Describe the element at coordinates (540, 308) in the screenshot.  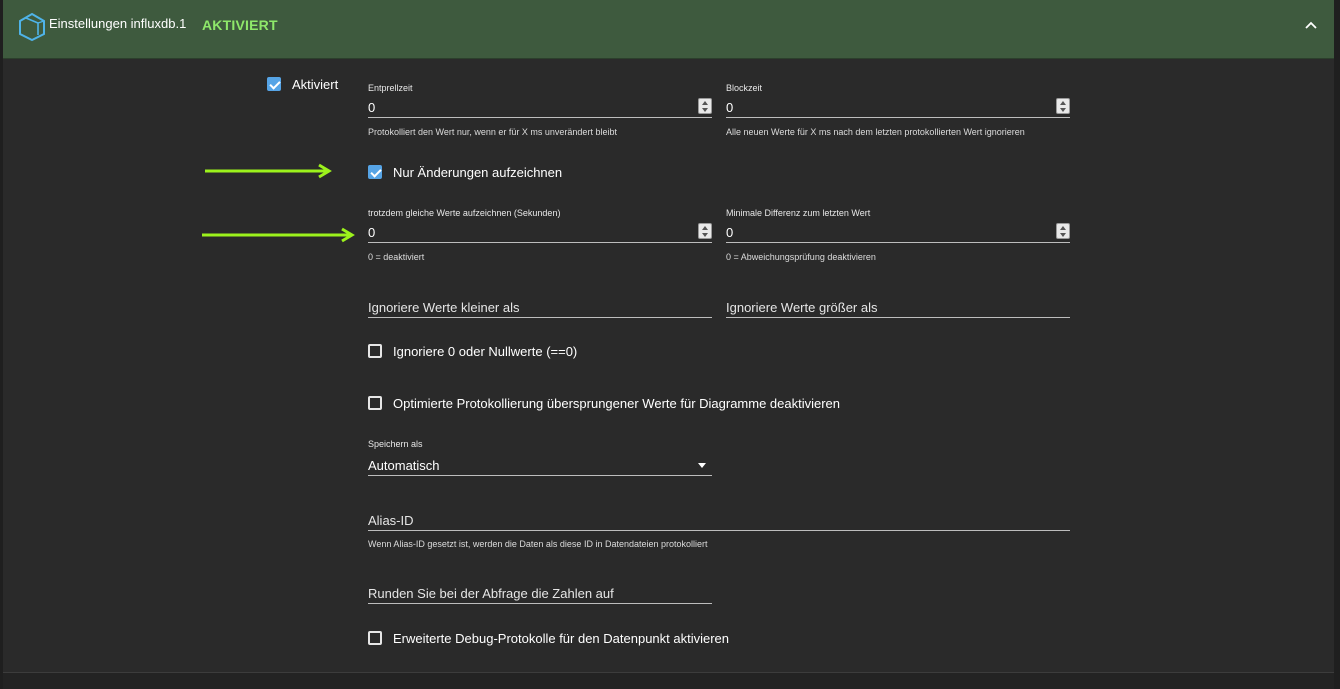
I see `ignore-below-input: Ignoriere Werte kleiner als` at that location.